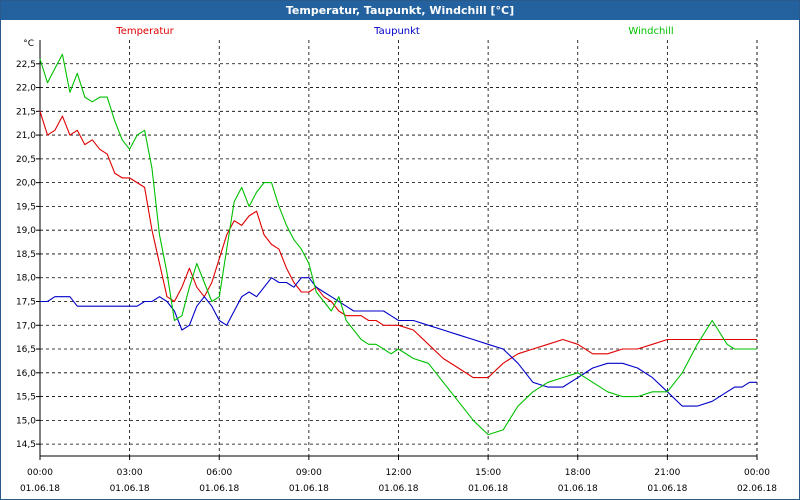  Describe the element at coordinates (26, 421) in the screenshot. I see `y-tick-label: 15,0` at that location.